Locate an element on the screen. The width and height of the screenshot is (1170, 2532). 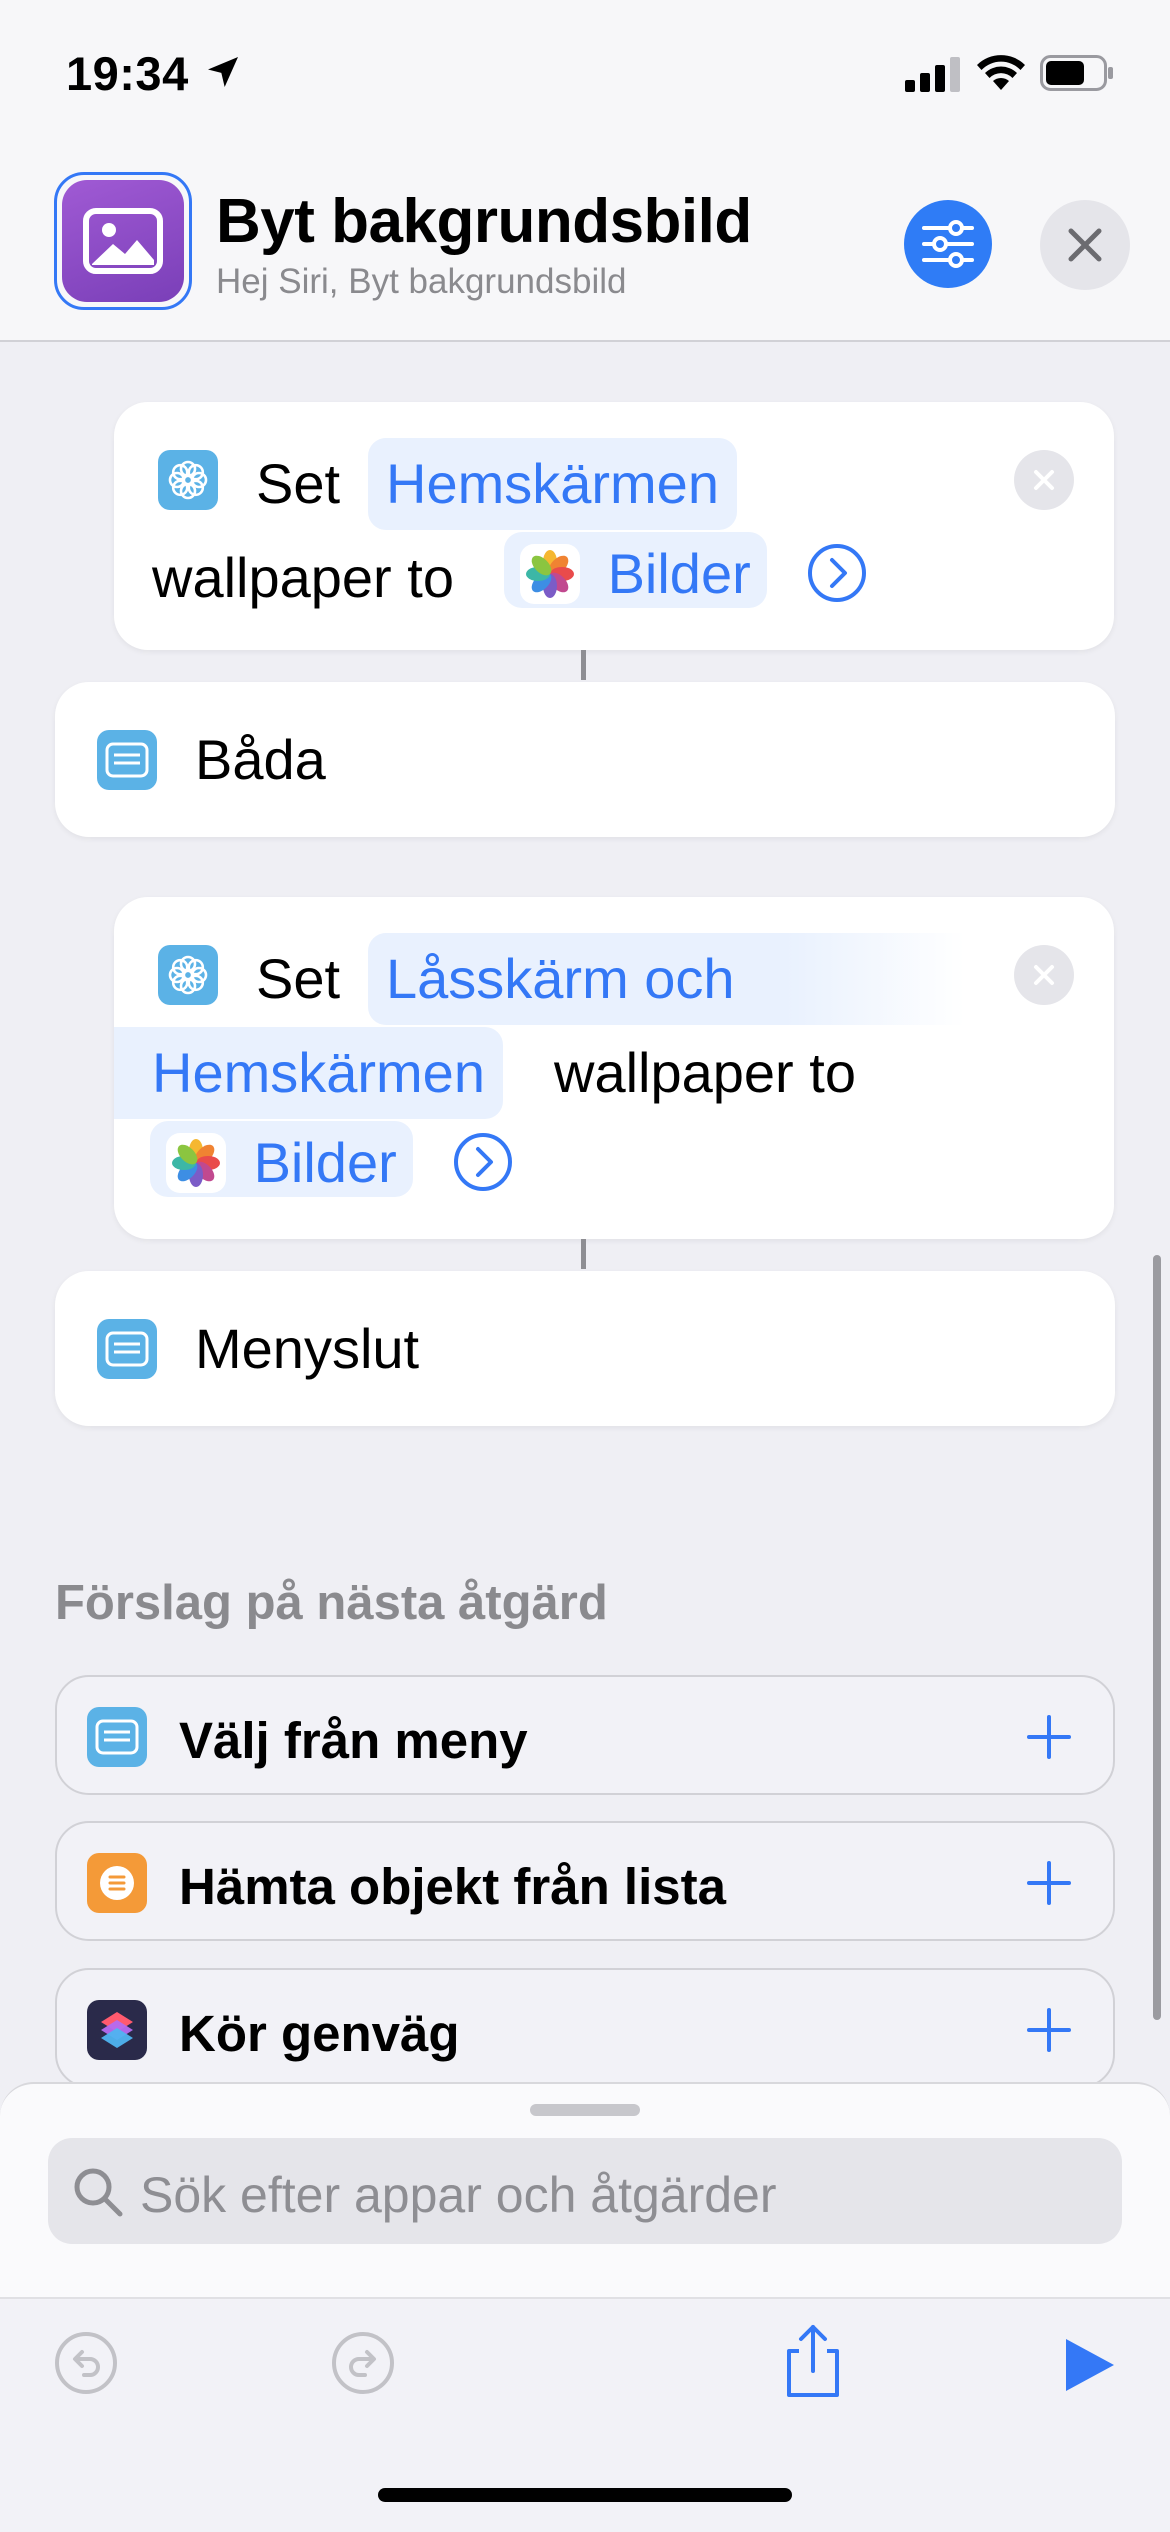
cellular-signal-icon is located at coordinates (932, 74).